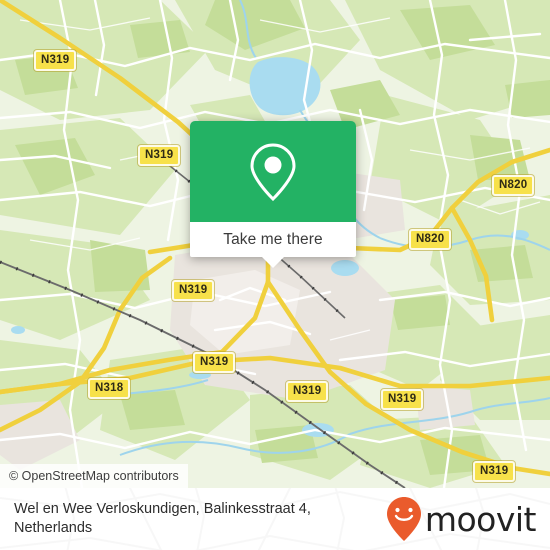 The image size is (550, 550). Describe the element at coordinates (94, 476) in the screenshot. I see `osm-attribution: © OpenStreetMap contributors` at that location.